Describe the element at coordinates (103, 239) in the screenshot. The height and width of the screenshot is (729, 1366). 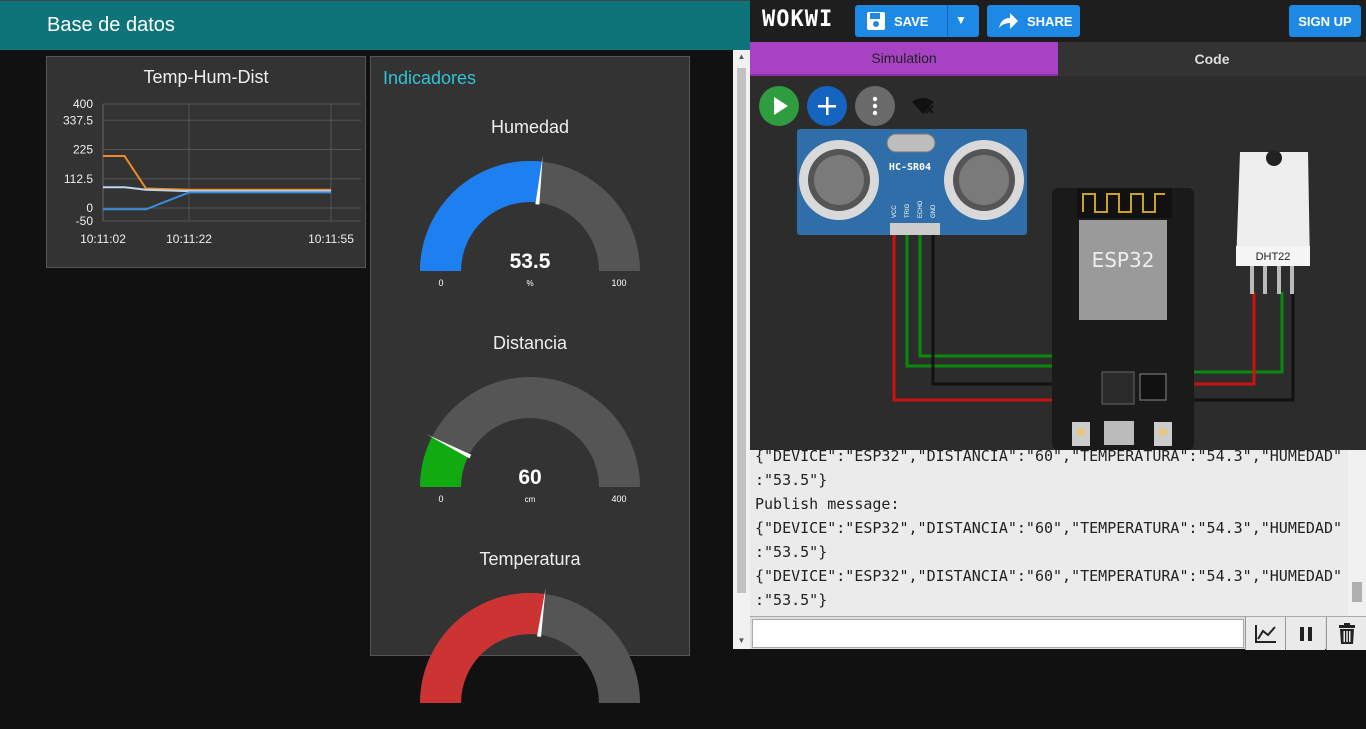
I see `x-tick-label: 10:11:02` at that location.